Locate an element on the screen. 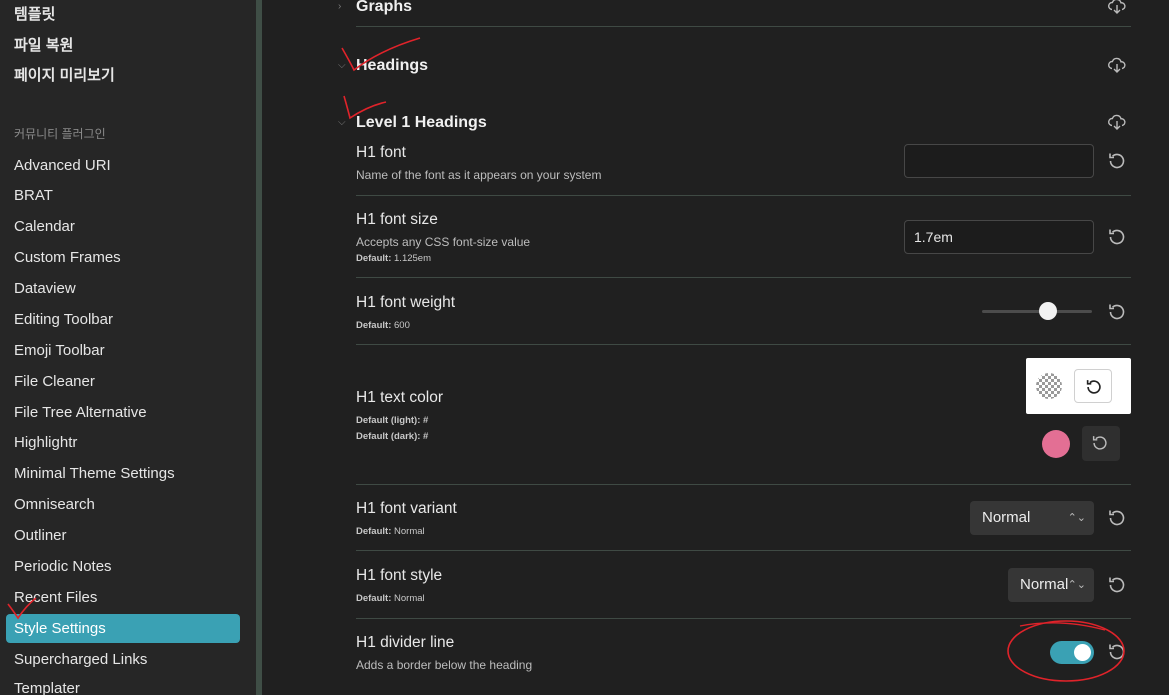 This screenshot has width=1169, height=695. section-header-level1-headings: Level 1 Headings is located at coordinates (421, 123).